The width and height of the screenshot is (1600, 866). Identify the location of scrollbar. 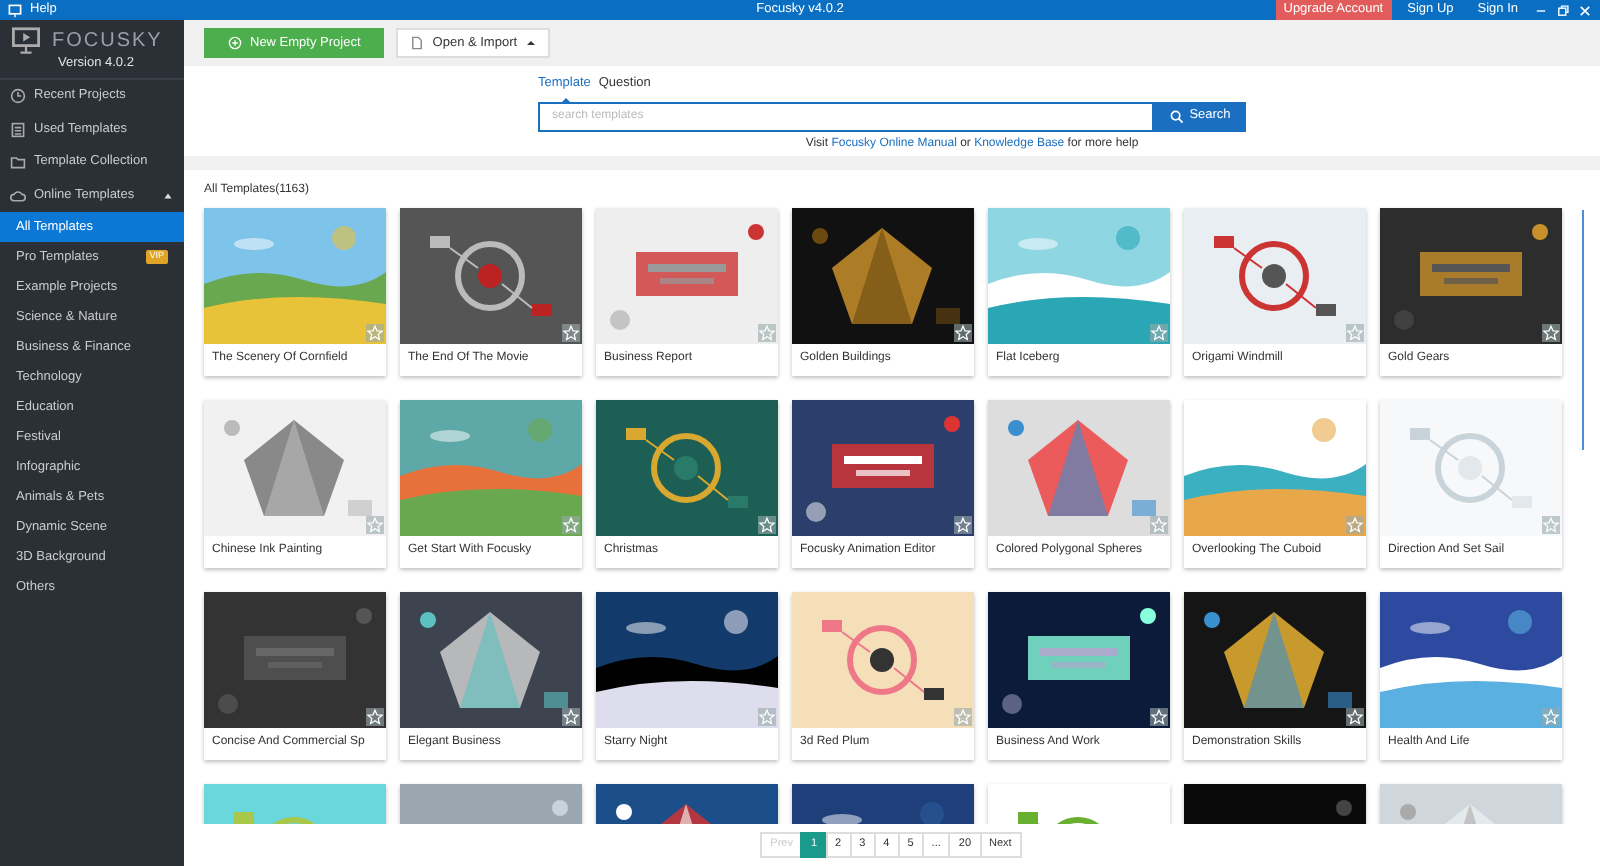
(1582, 330).